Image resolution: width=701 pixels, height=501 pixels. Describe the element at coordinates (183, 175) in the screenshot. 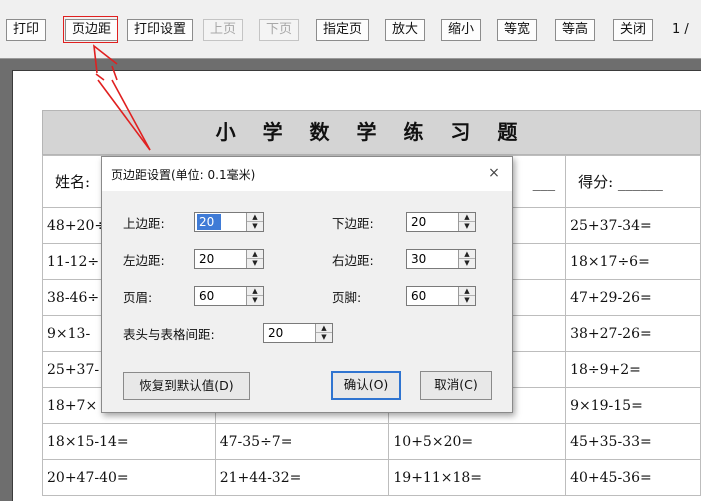

I see `dialog-title: 页边距设置(单位: 0.1毫米)` at that location.